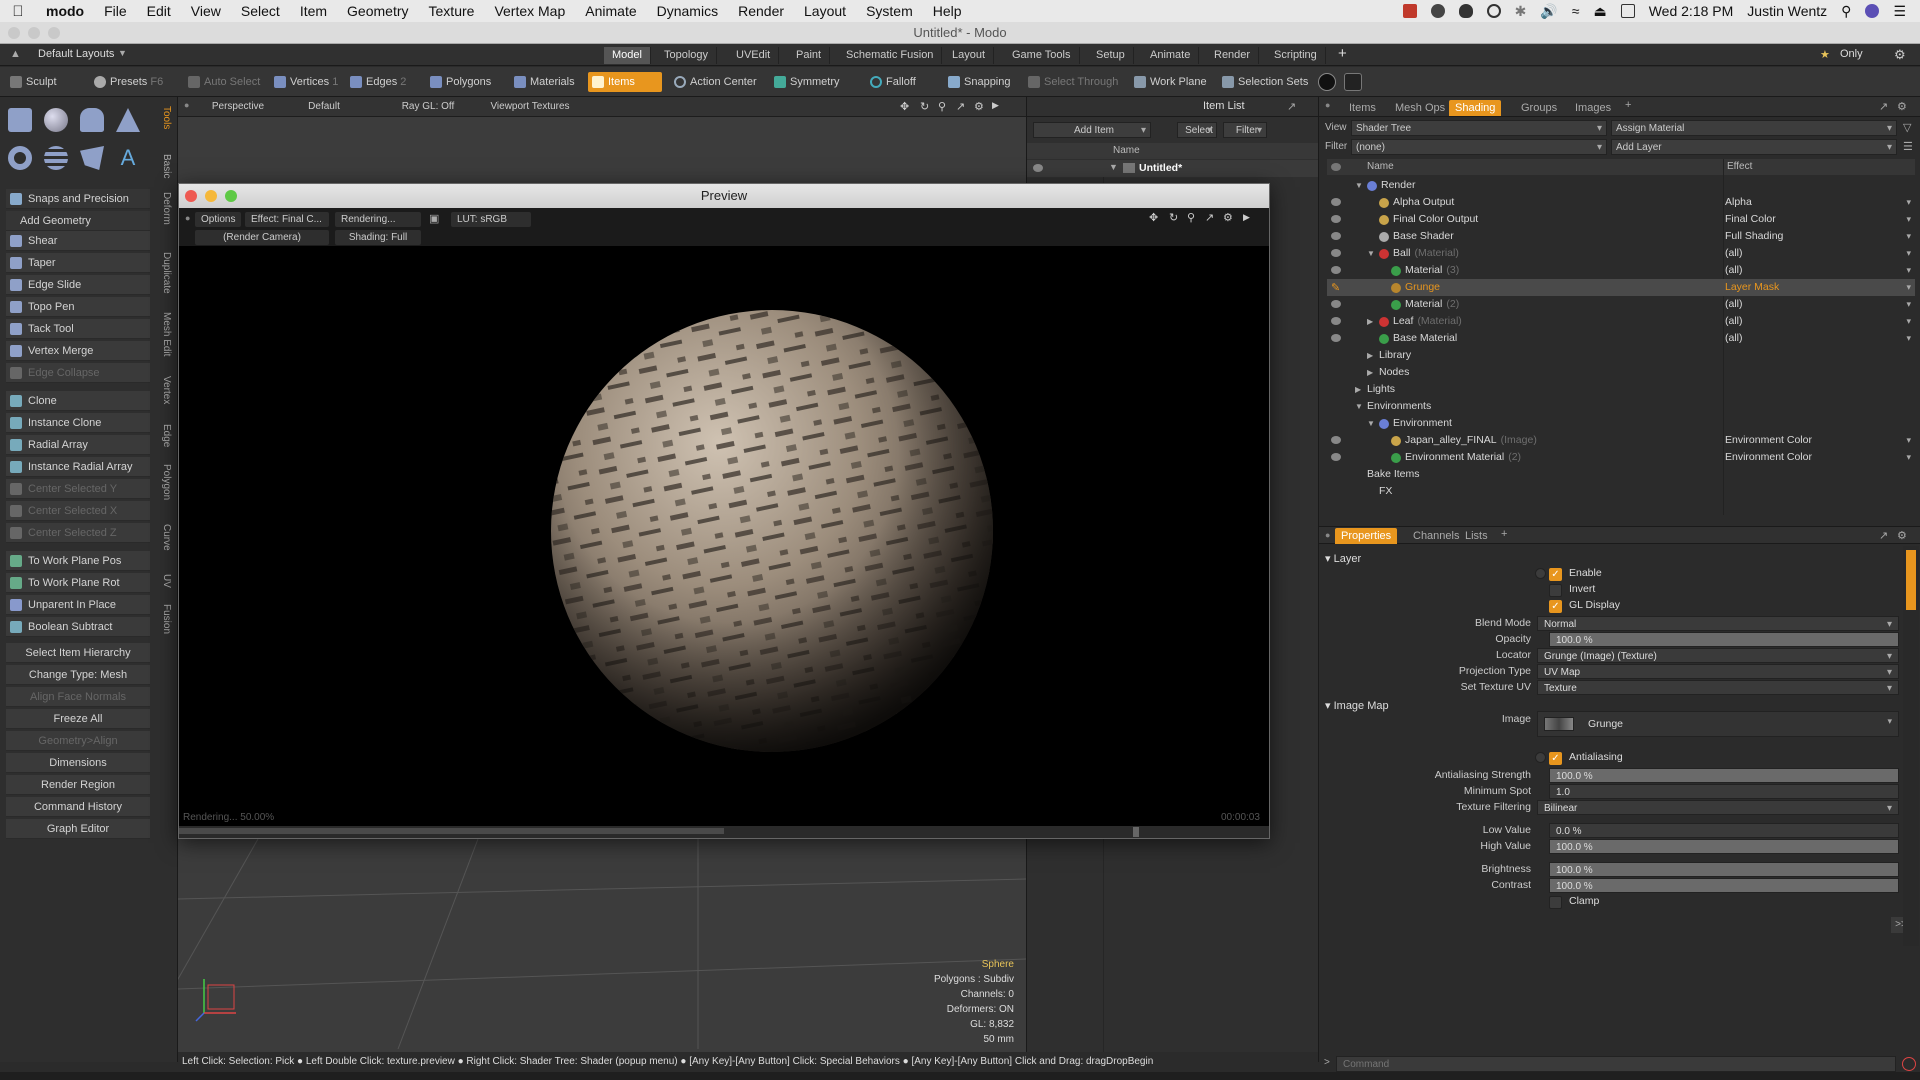 The height and width of the screenshot is (1080, 1920). Describe the element at coordinates (1420, 108) in the screenshot. I see `tab-mesh-ops: Mesh Ops` at that location.